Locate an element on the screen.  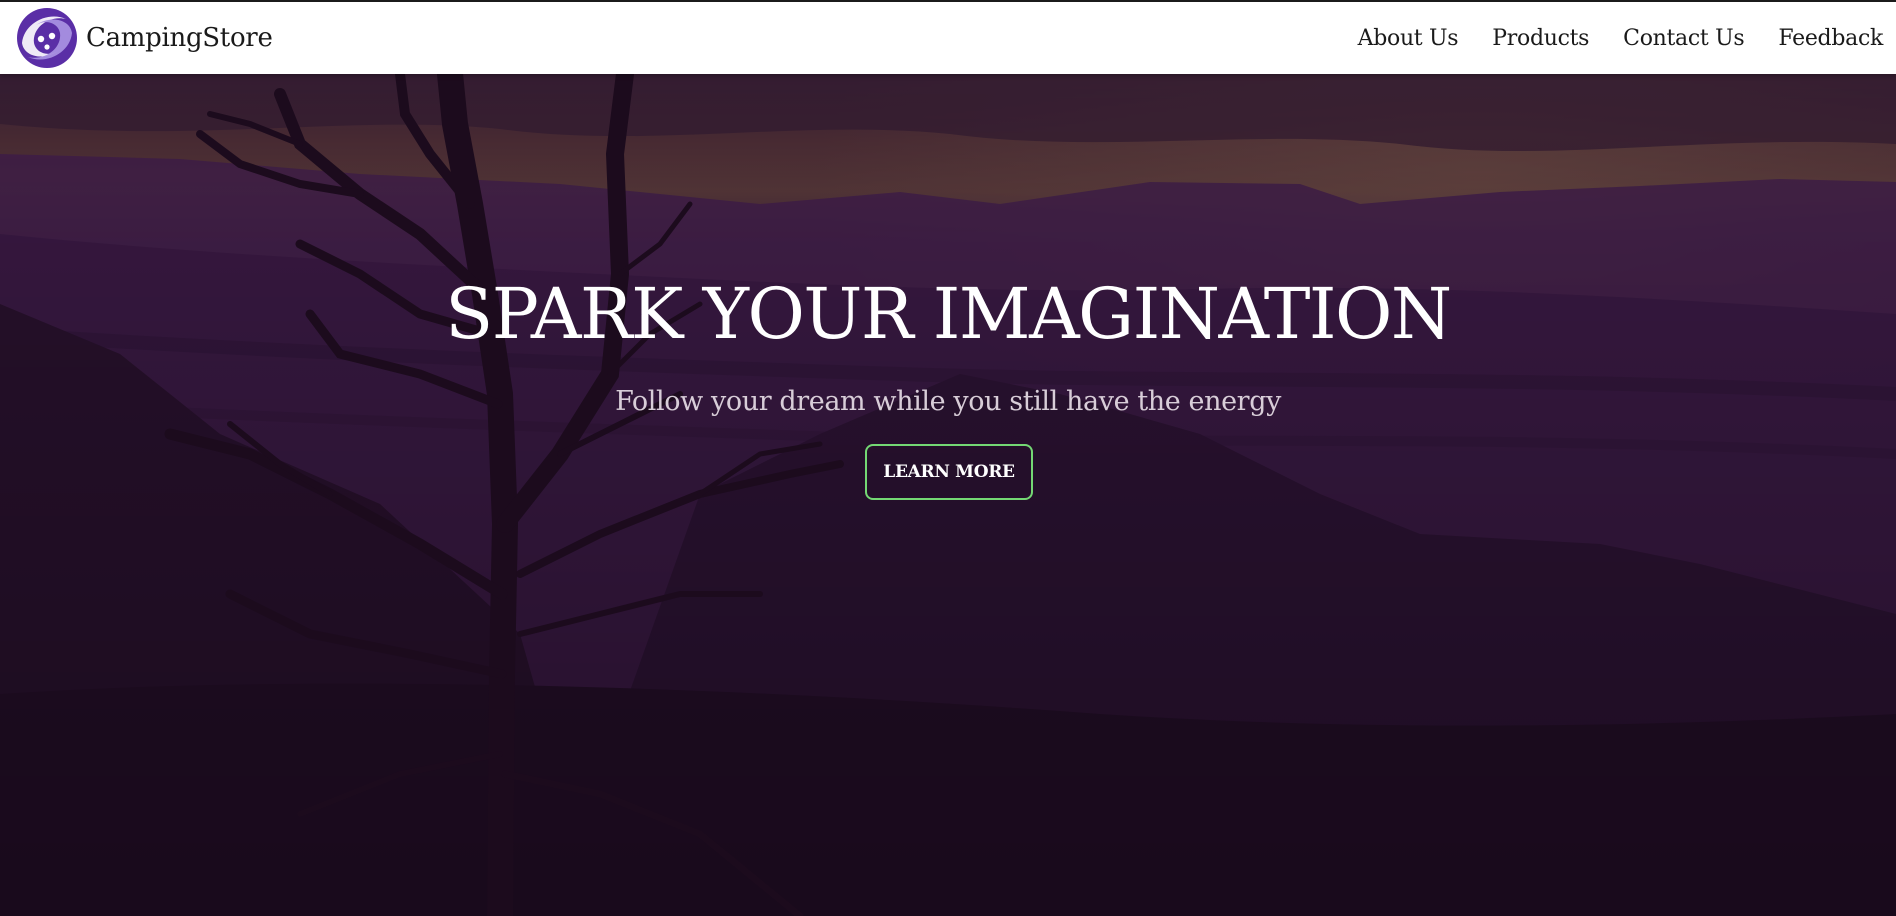
nav-feedback: Feedback is located at coordinates (1830, 38).